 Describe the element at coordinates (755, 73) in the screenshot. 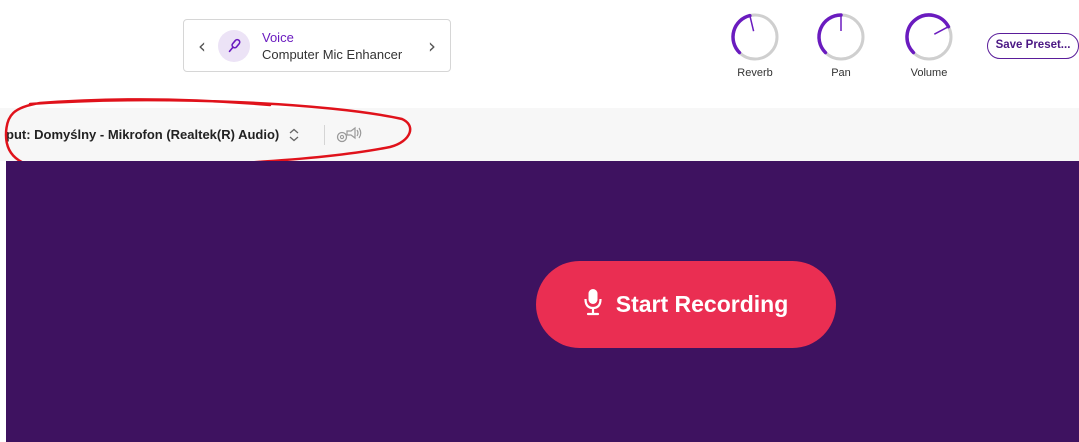

I see `reverb-label: Reverb` at that location.